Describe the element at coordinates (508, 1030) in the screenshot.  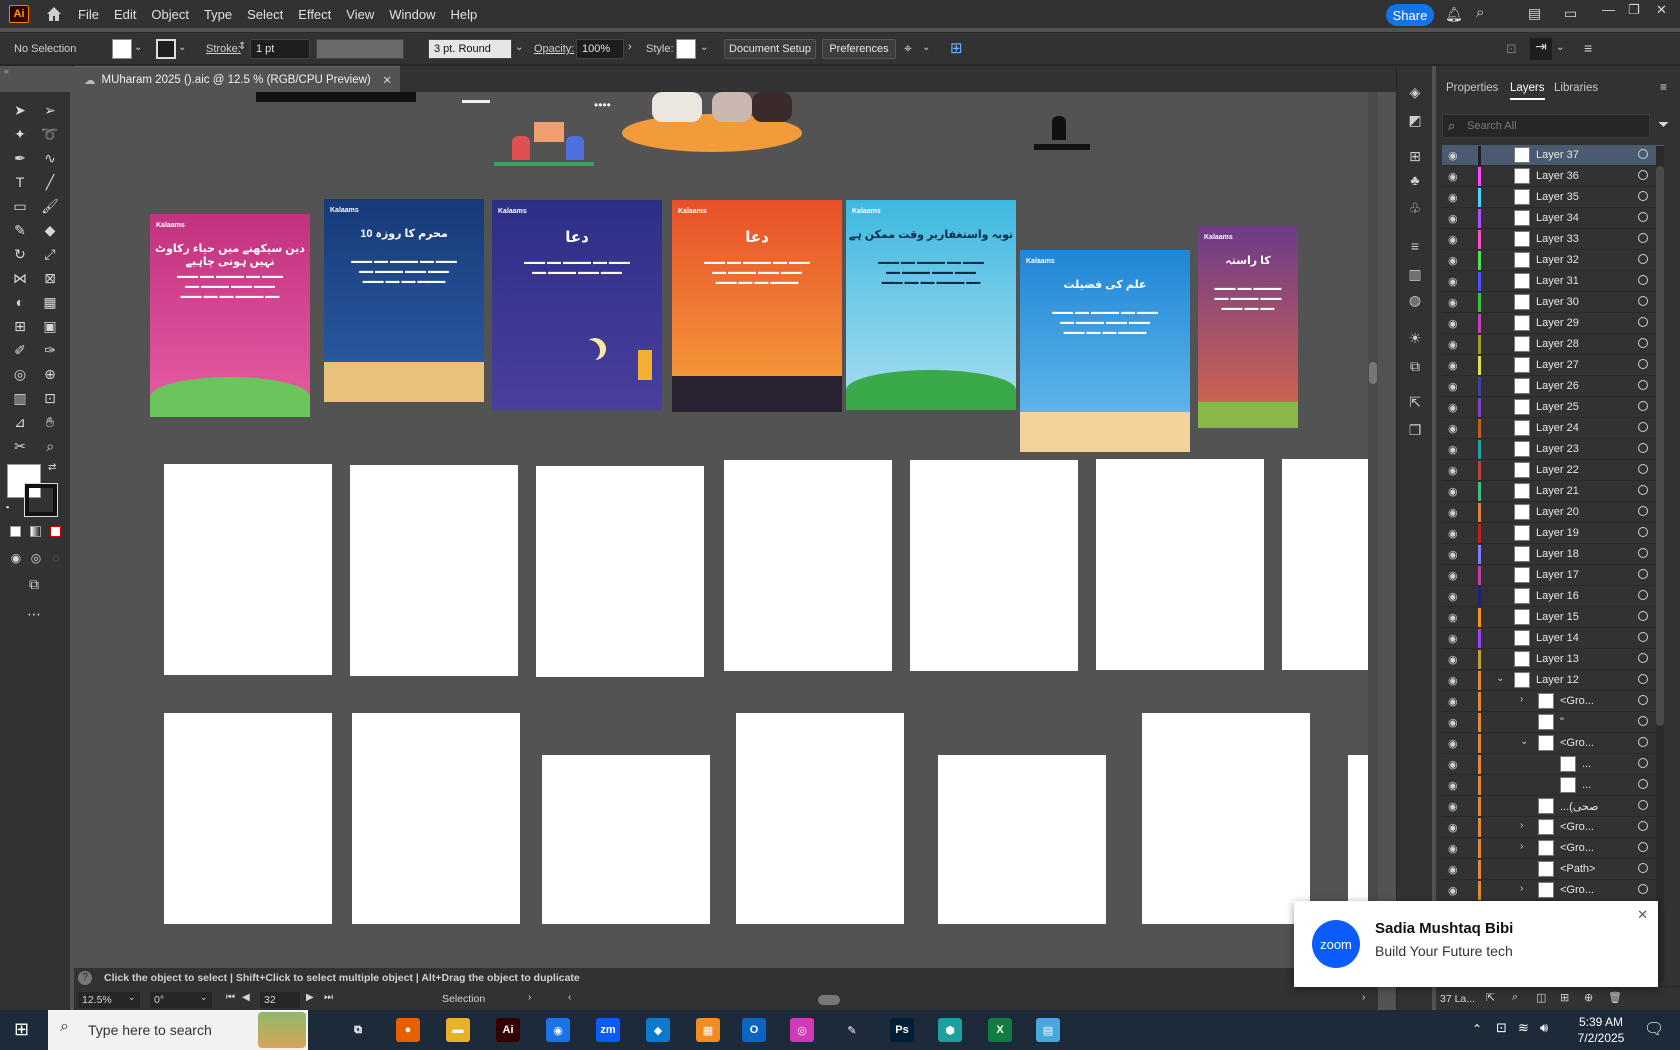
I see `taskbar-app-icon: Ai` at that location.